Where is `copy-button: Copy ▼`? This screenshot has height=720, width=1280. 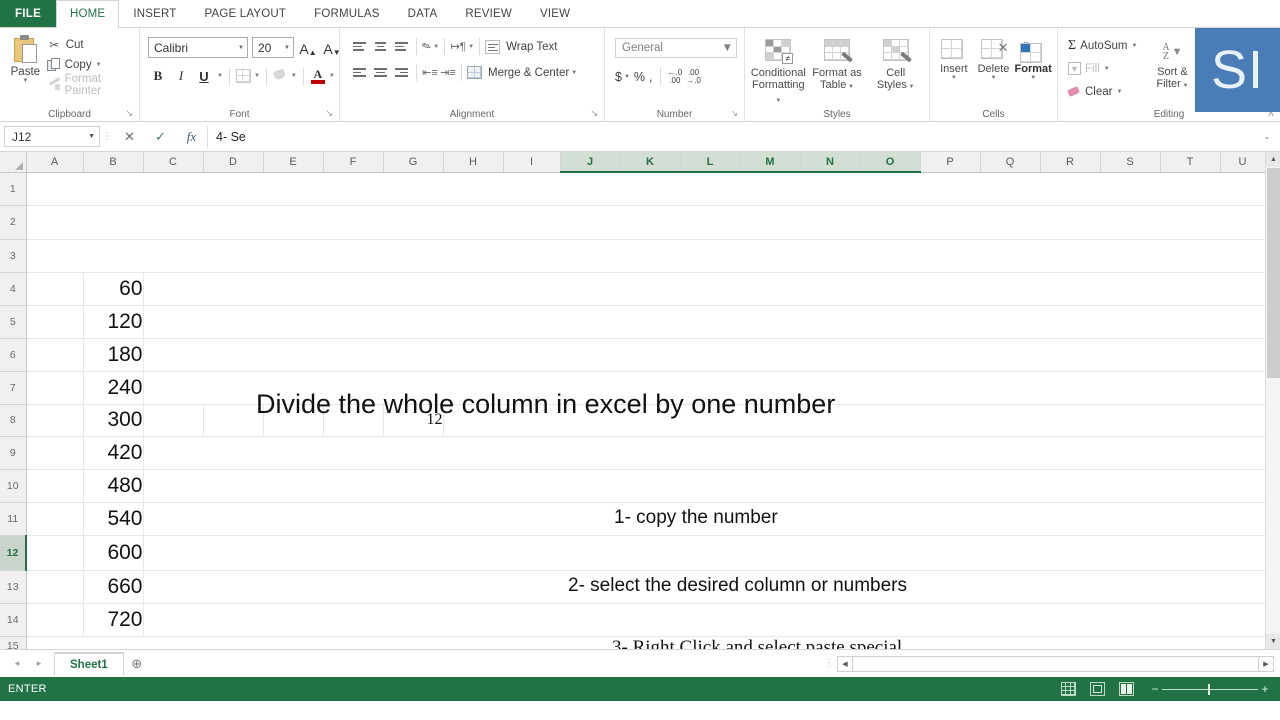
copy-button: Copy ▼ is located at coordinates (90, 64).